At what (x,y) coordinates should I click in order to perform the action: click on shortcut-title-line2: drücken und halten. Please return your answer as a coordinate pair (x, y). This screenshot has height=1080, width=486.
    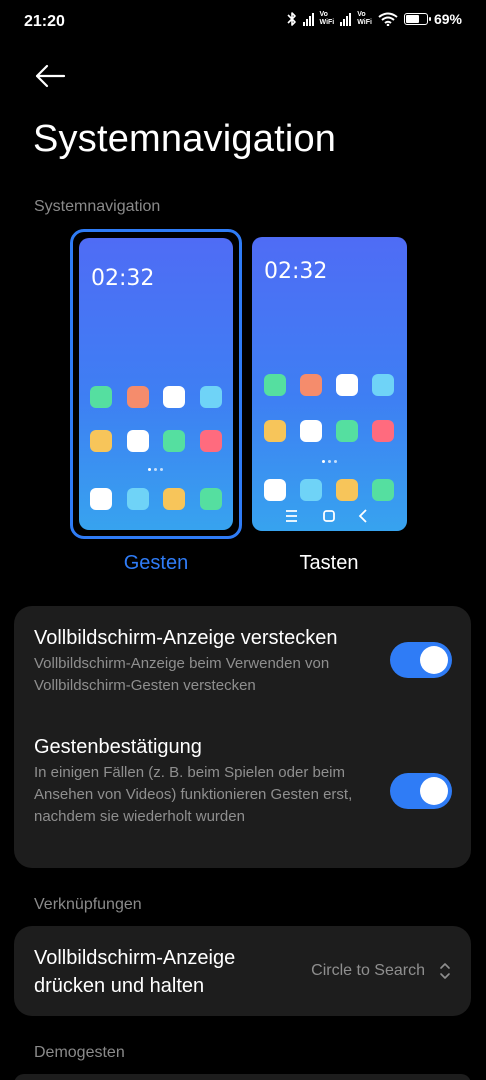
    Looking at the image, I should click on (119, 986).